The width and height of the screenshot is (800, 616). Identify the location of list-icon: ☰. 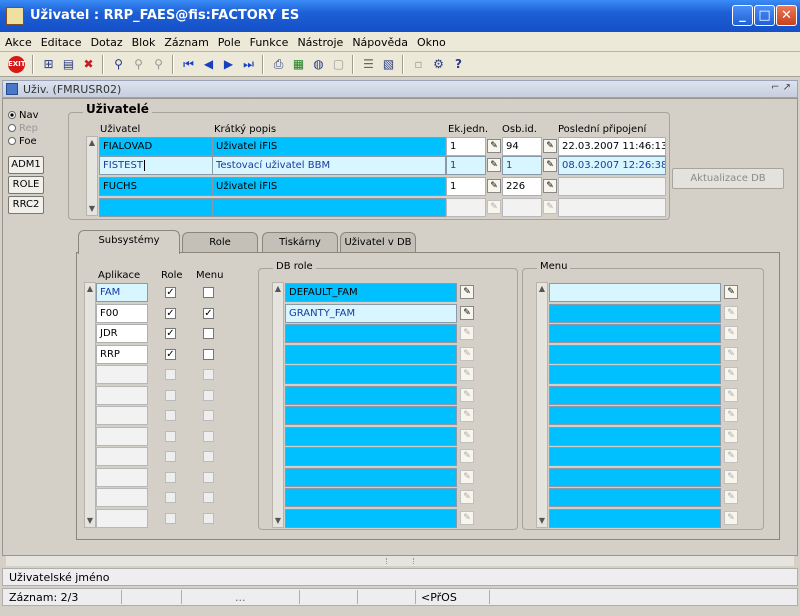
(368, 64).